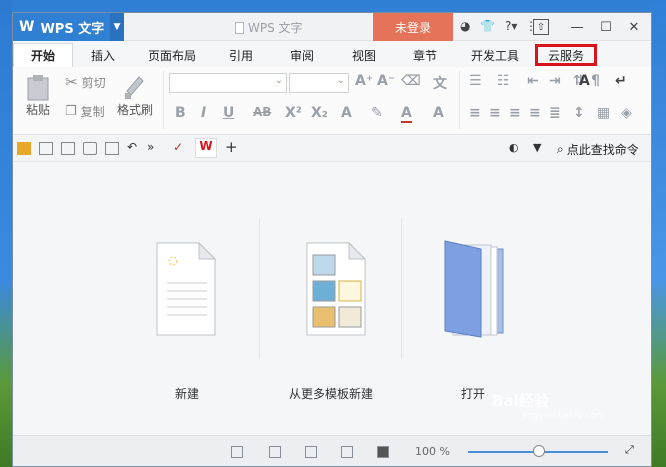 The image size is (666, 467). Describe the element at coordinates (533, 81) in the screenshot. I see `decrease-indent-icon: ⇤` at that location.